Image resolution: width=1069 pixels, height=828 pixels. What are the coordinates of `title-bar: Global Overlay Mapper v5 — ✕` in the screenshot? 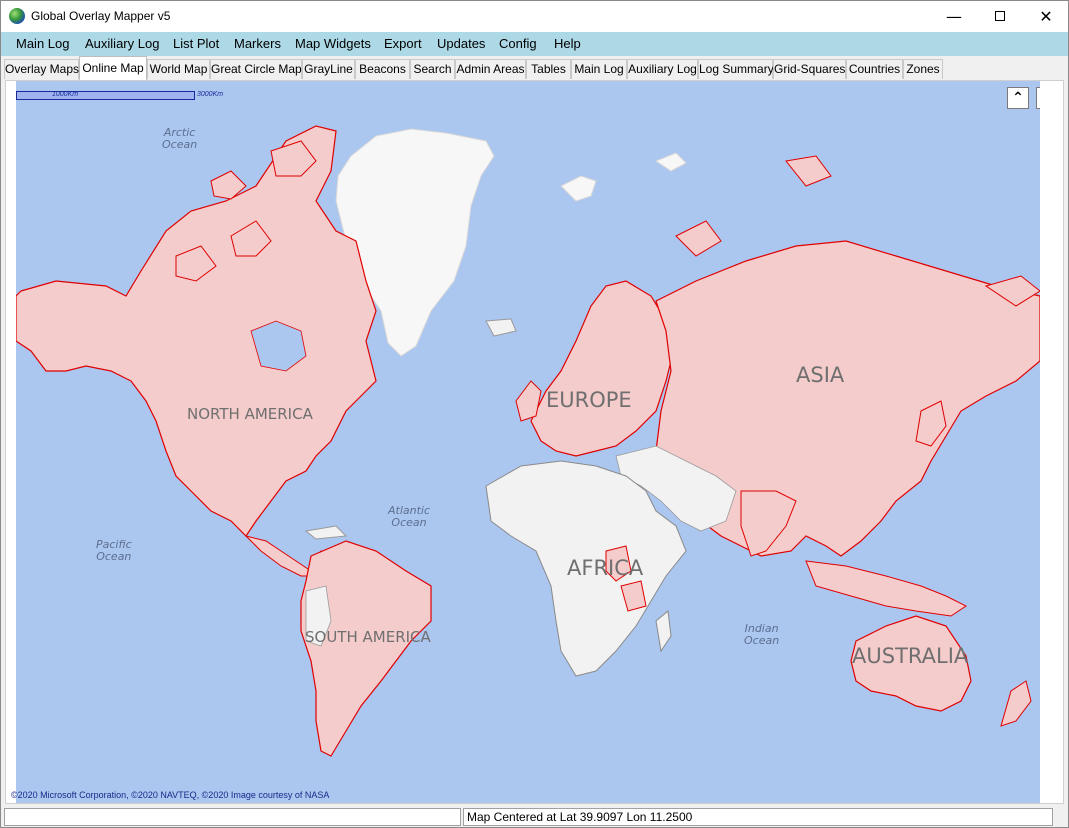 It's located at (534, 16).